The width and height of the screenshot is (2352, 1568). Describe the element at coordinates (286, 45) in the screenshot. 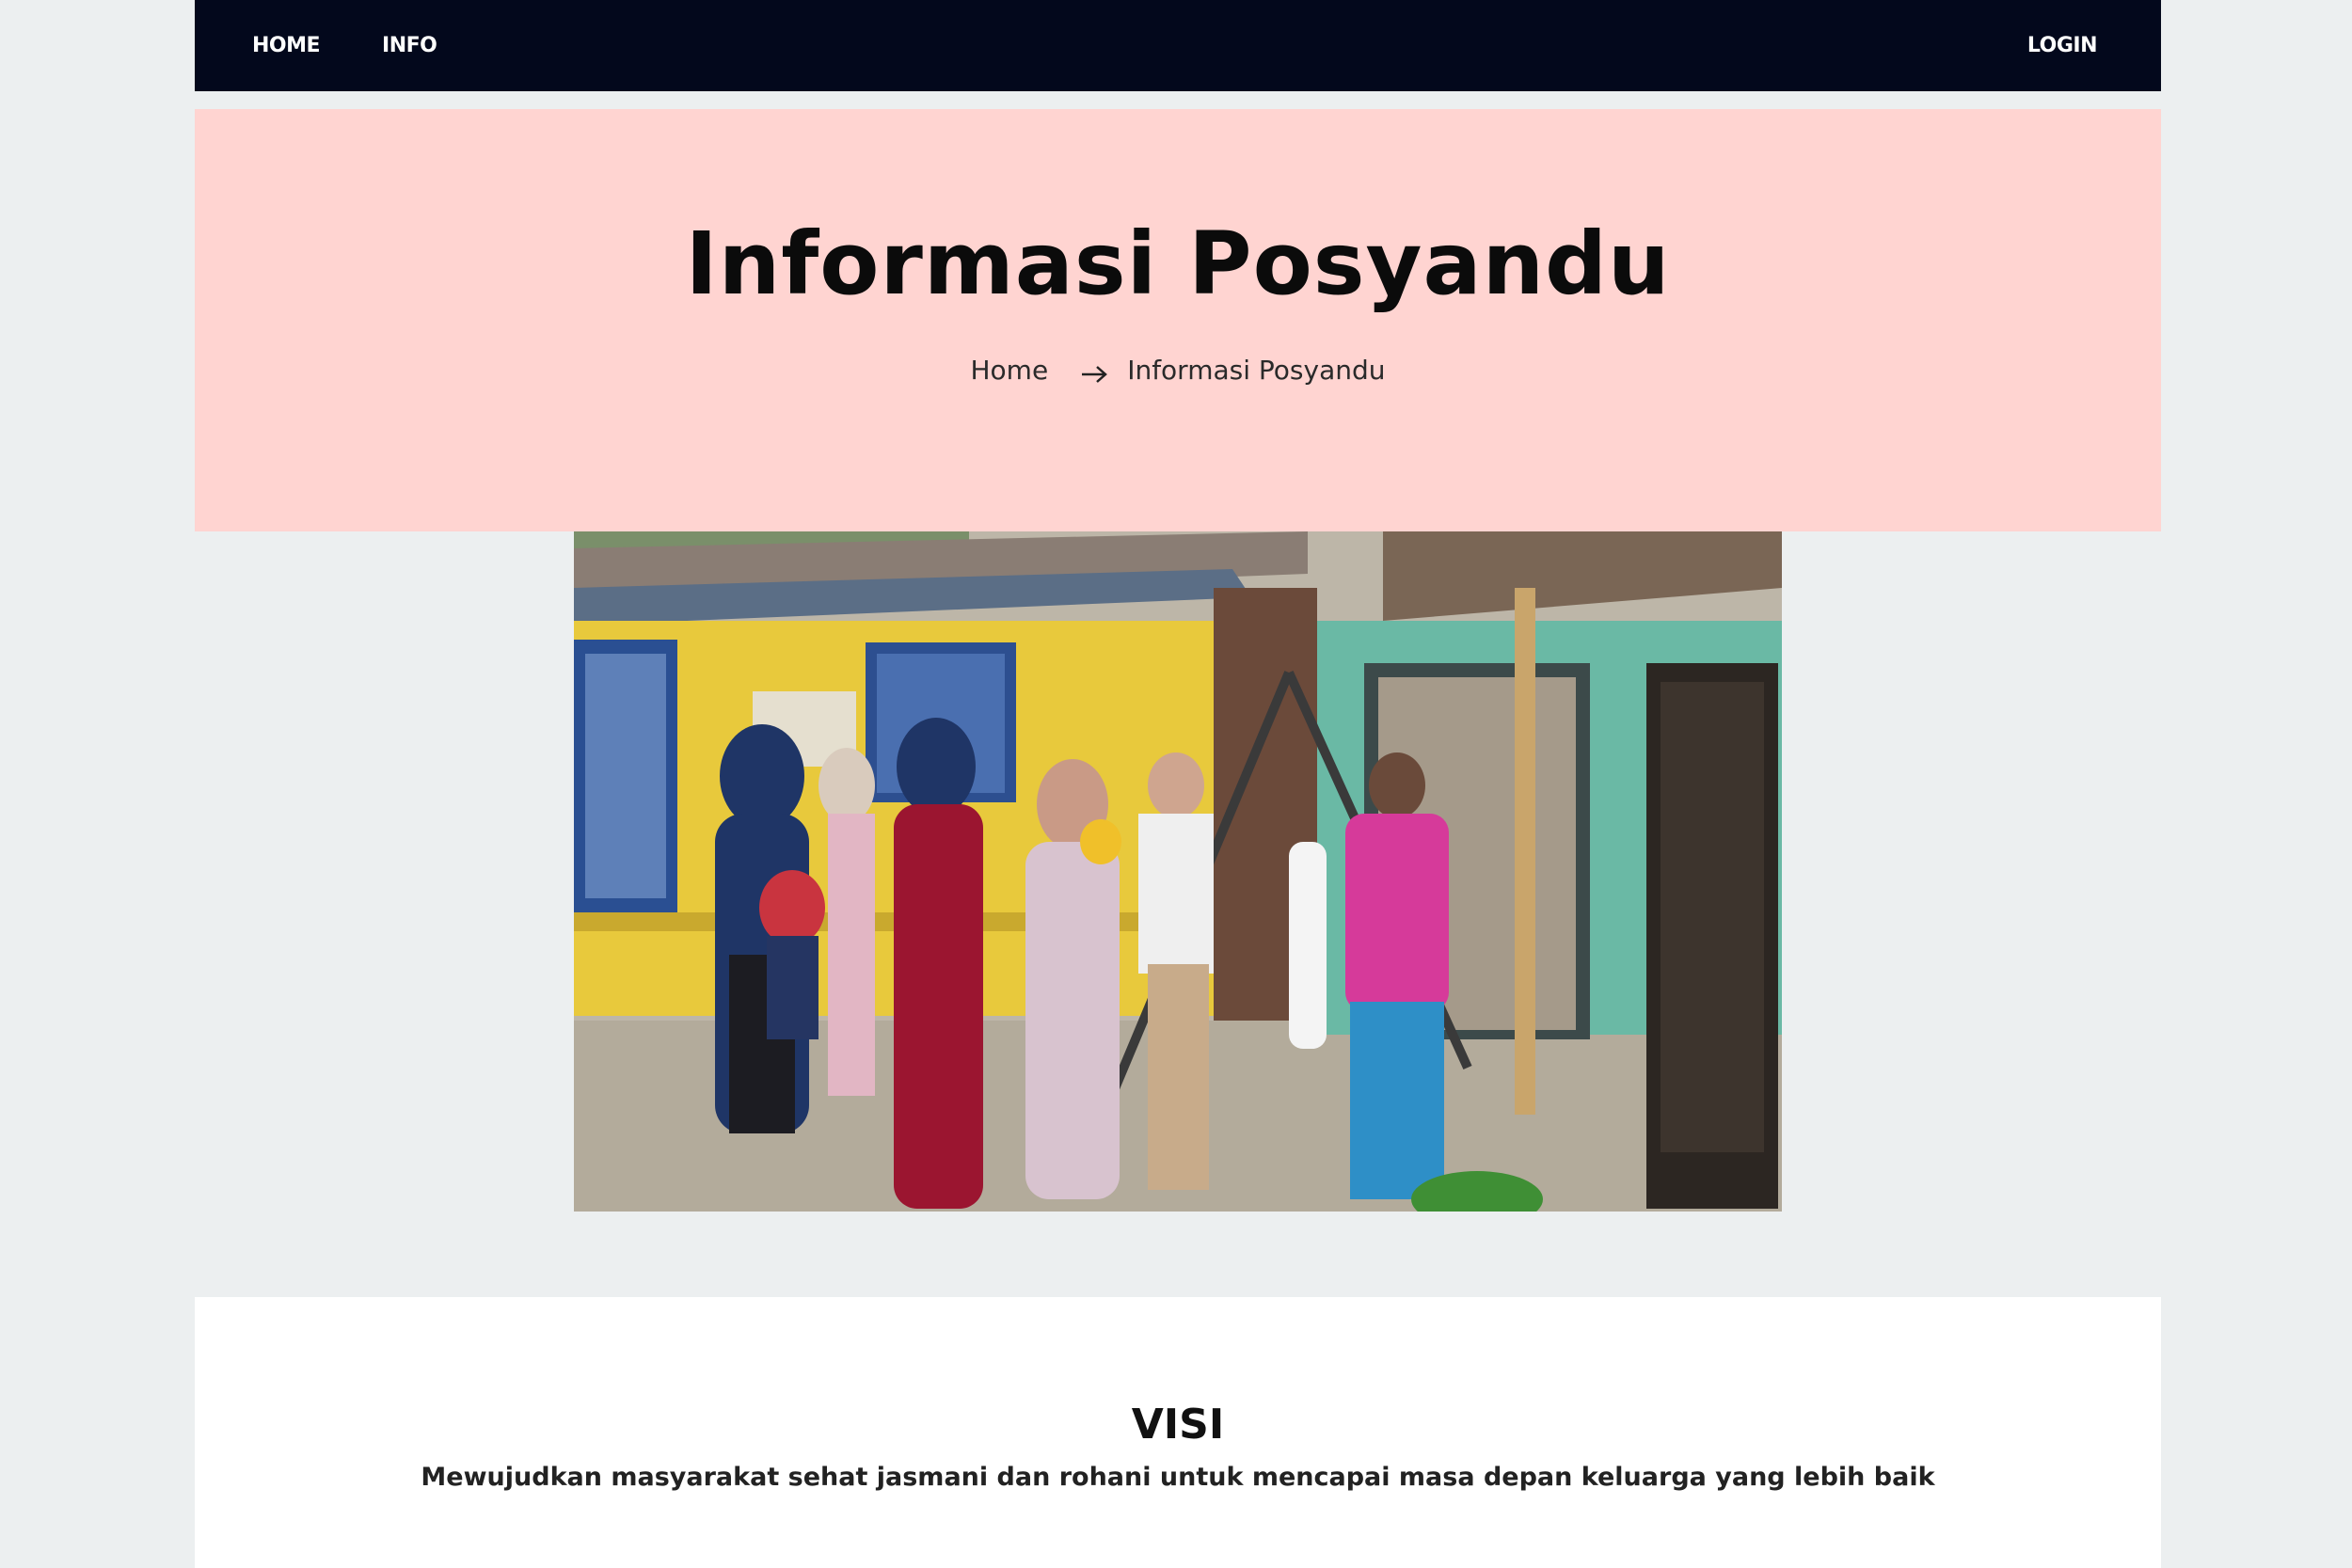

I see `nav-home-link: HOME` at that location.